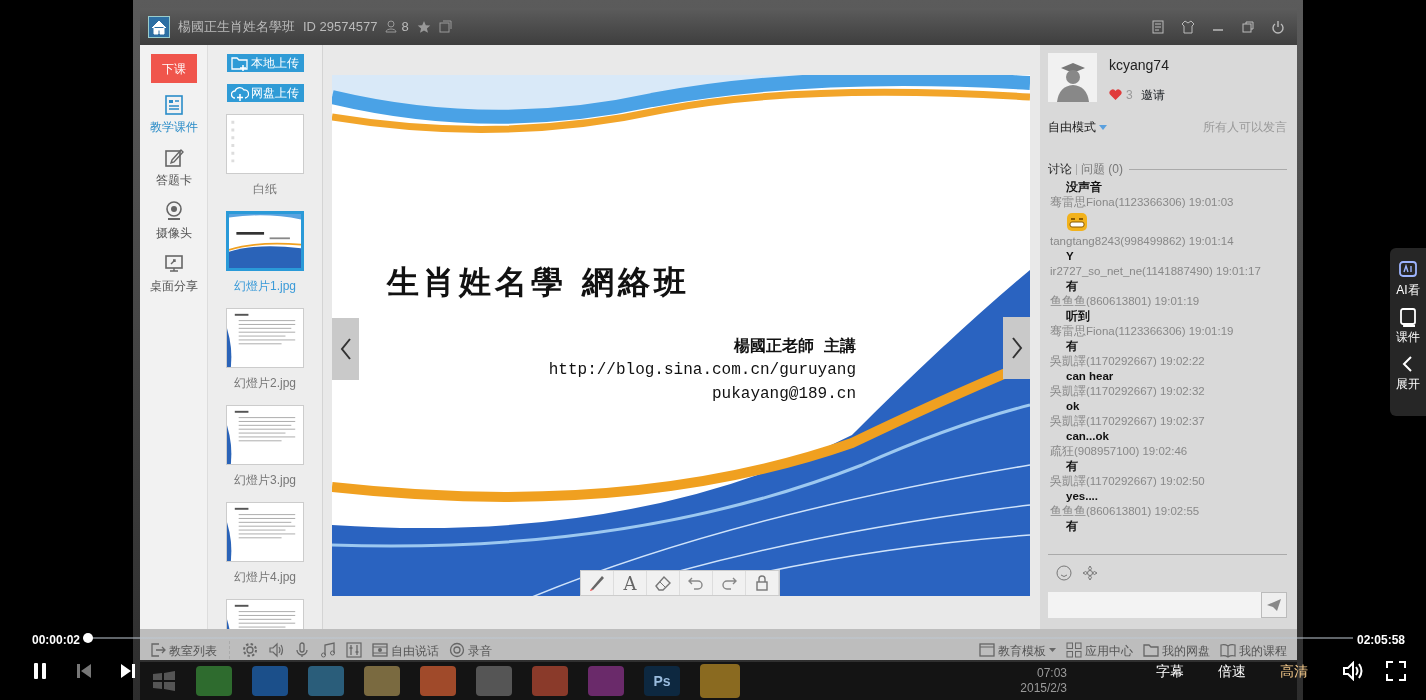  What do you see at coordinates (1253, 650) in the screenshot?
I see `toolbar-button: 我的课程` at bounding box center [1253, 650].